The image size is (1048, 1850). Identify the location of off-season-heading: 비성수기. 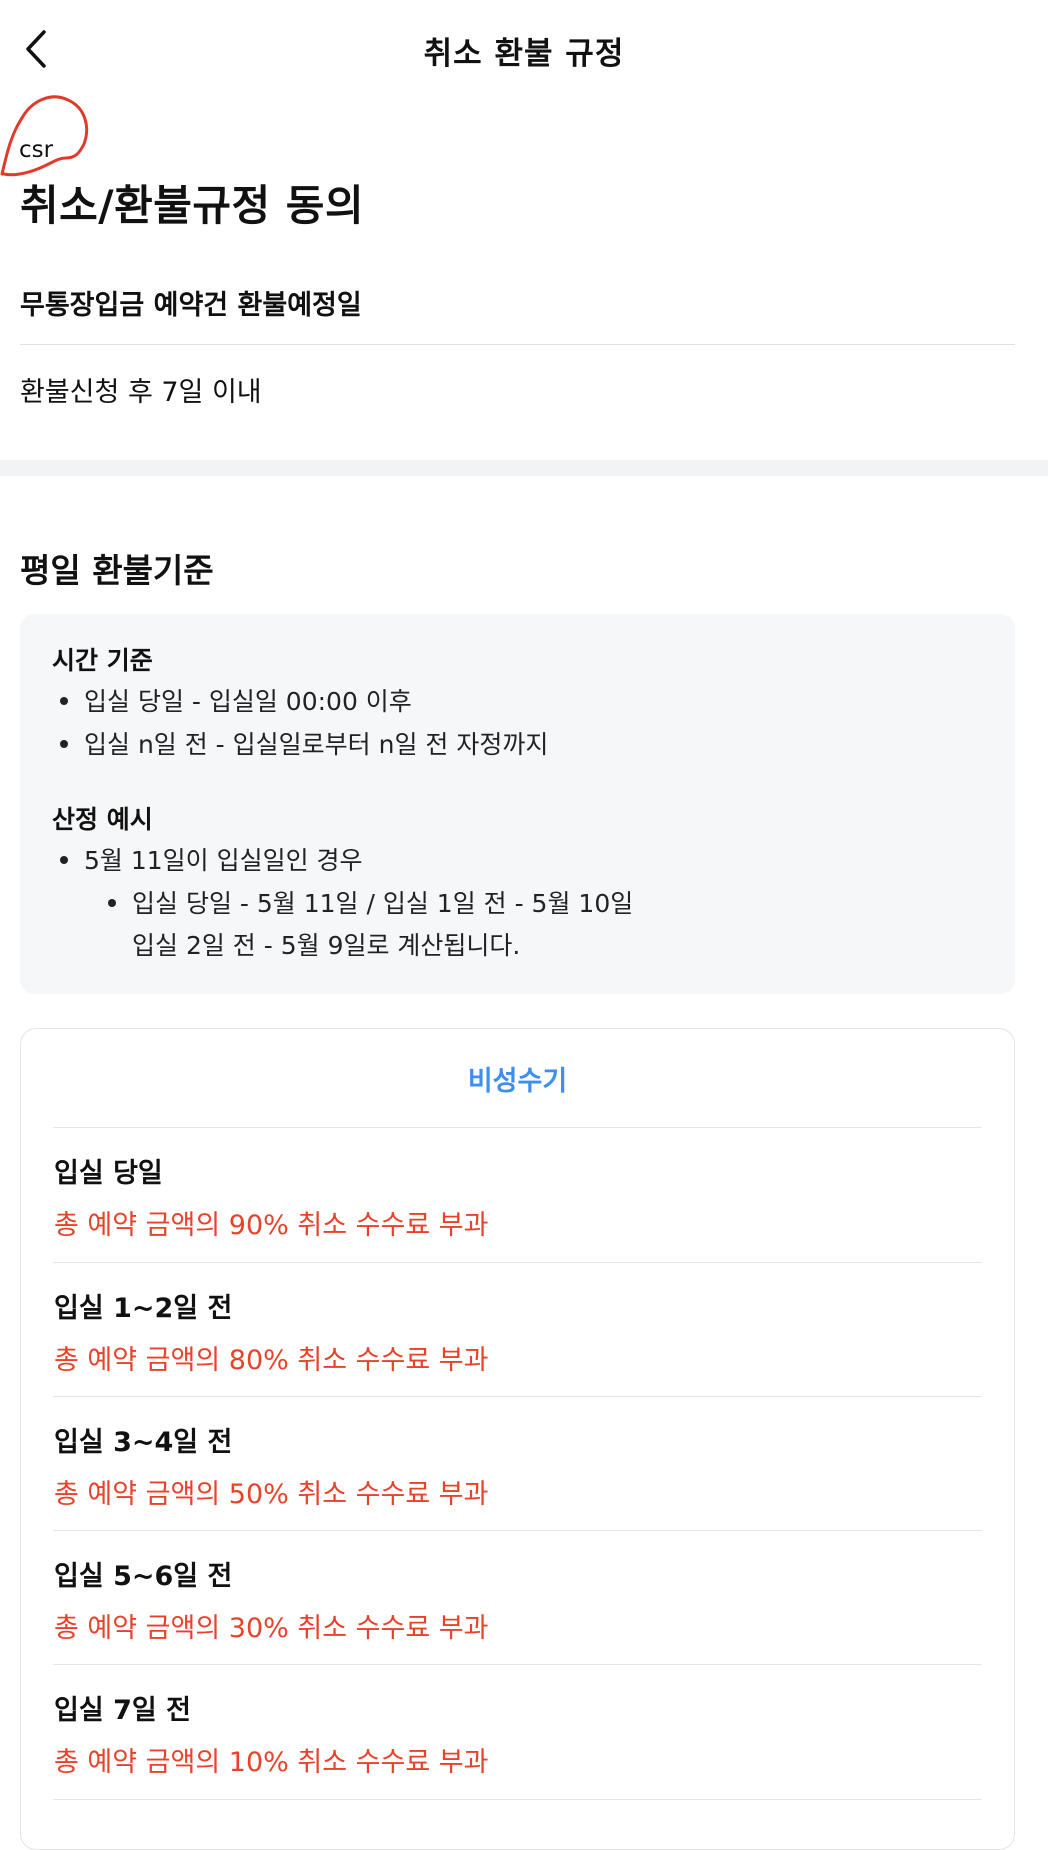
(517, 1081).